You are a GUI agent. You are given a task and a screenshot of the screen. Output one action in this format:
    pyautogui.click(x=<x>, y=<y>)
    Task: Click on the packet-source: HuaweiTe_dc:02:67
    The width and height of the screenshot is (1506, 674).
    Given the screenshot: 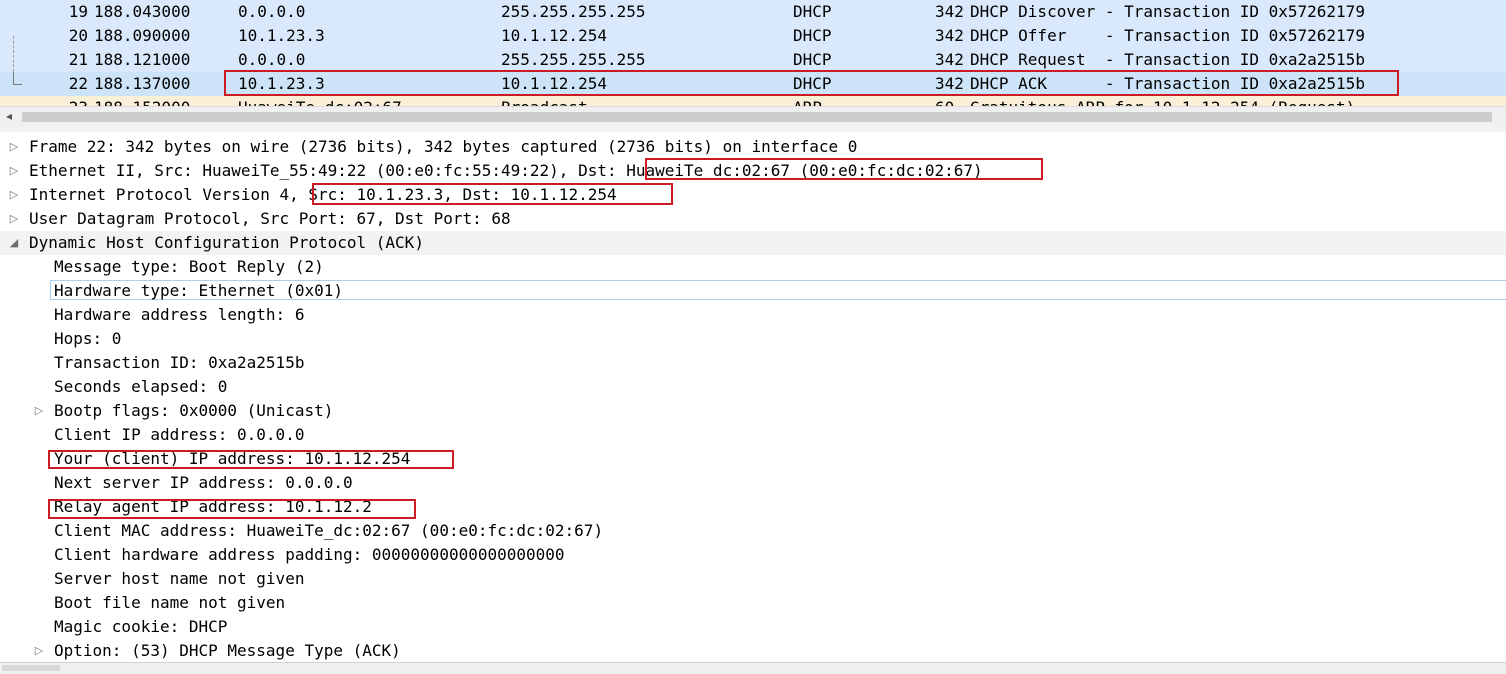 What is the action you would take?
    pyautogui.click(x=320, y=101)
    